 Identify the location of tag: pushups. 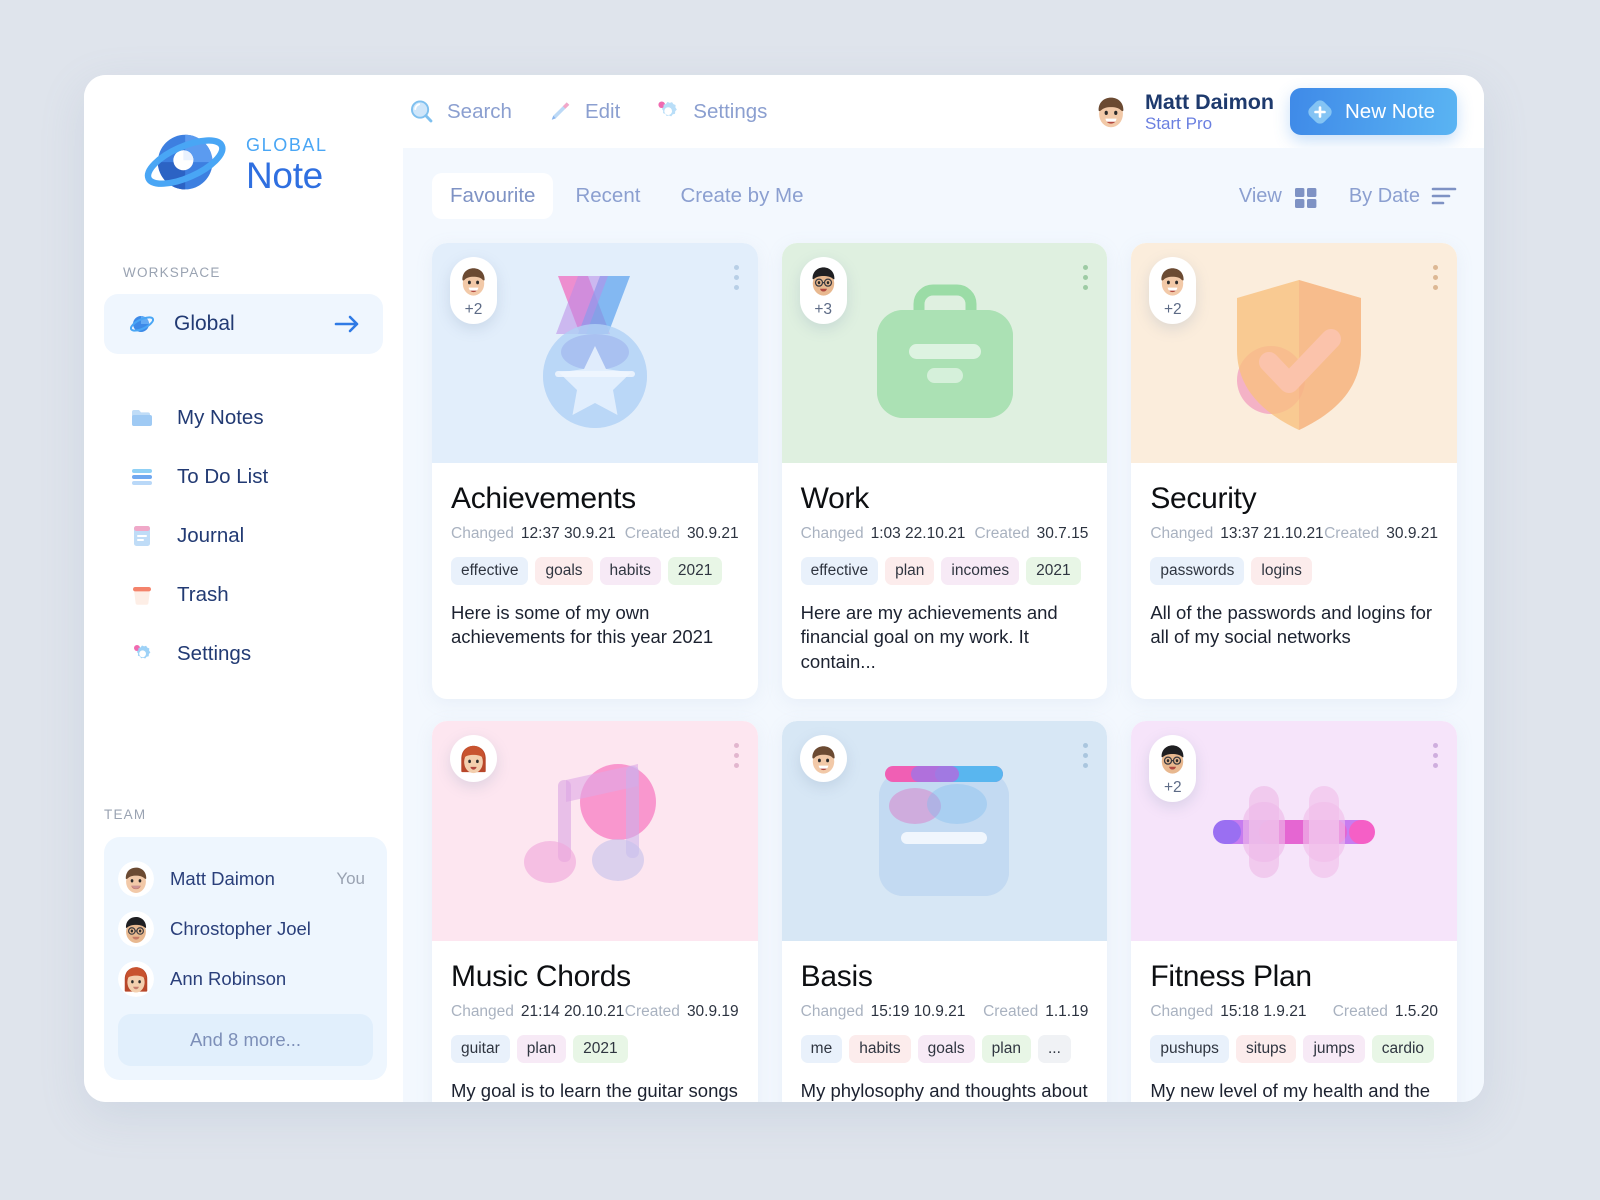
(1189, 1048).